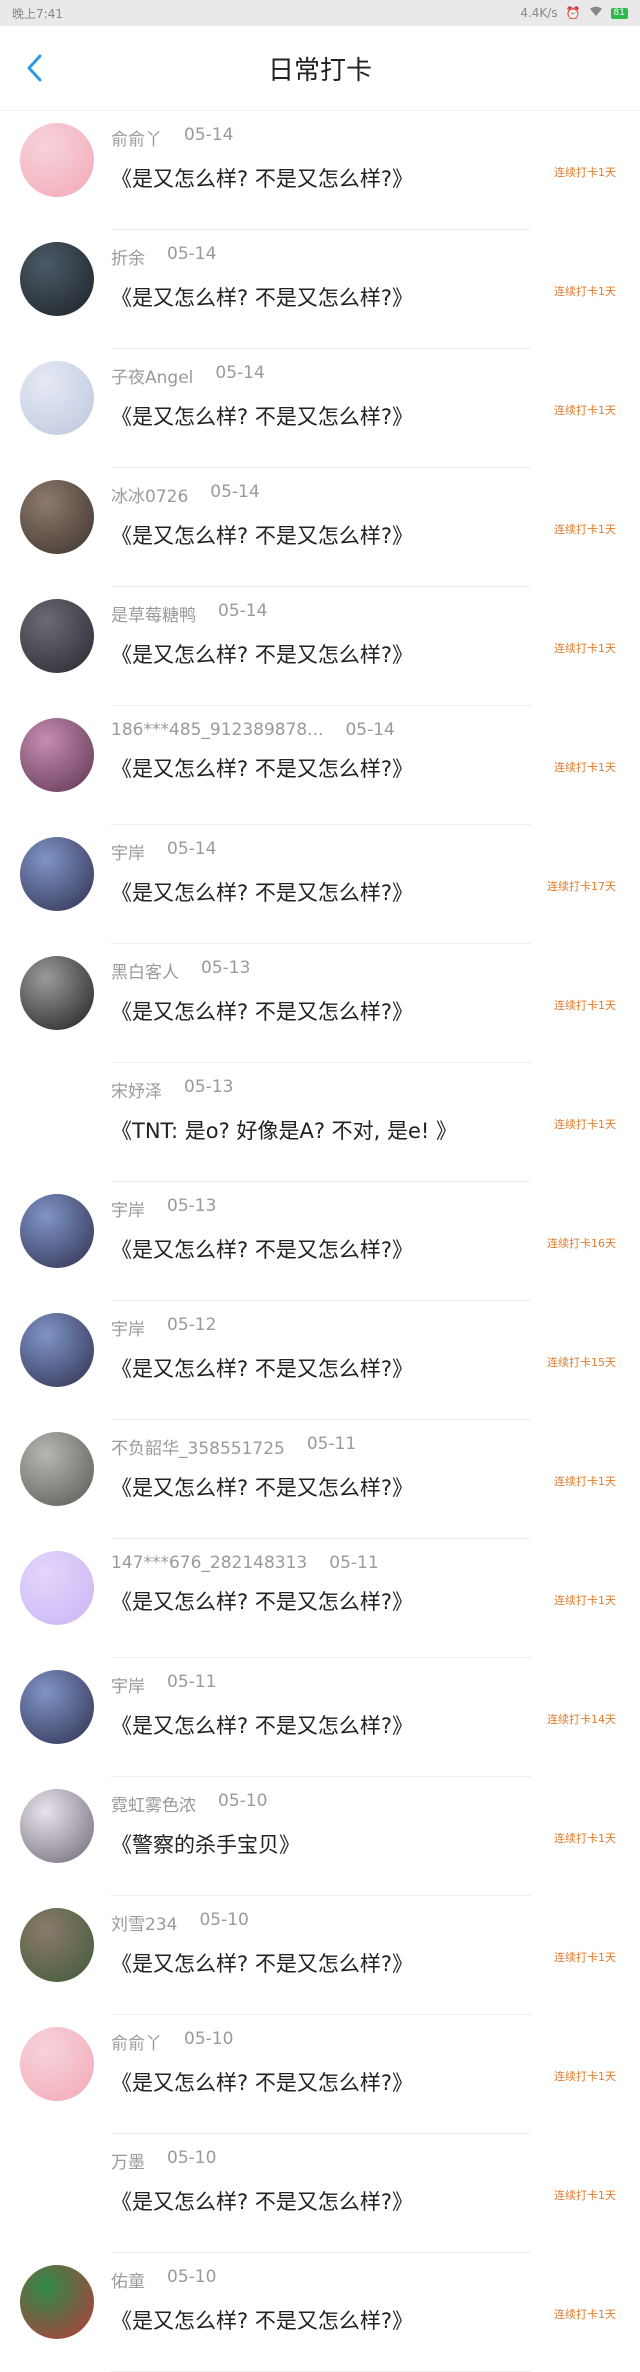 This screenshot has height=2372, width=640. Describe the element at coordinates (153, 1803) in the screenshot. I see `user-name: 霓虹雾色浓` at that location.